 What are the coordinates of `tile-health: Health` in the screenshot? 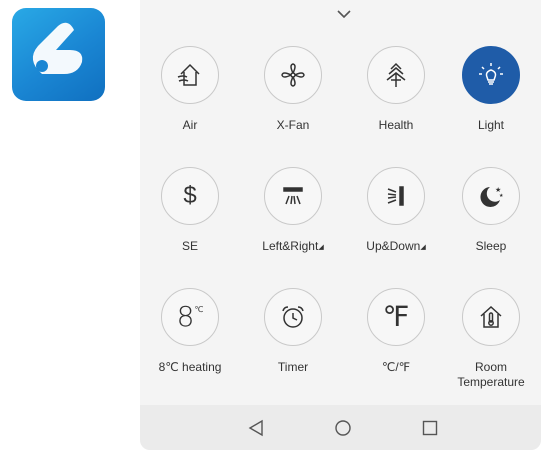 It's located at (396, 101).